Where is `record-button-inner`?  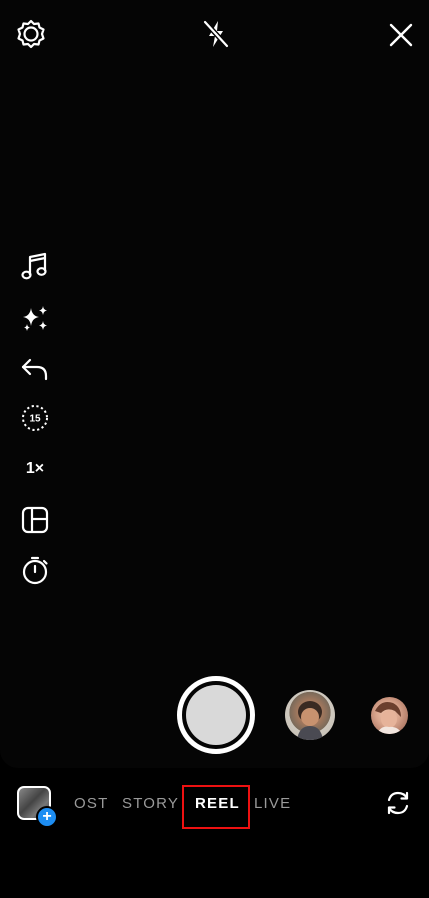 record-button-inner is located at coordinates (216, 715).